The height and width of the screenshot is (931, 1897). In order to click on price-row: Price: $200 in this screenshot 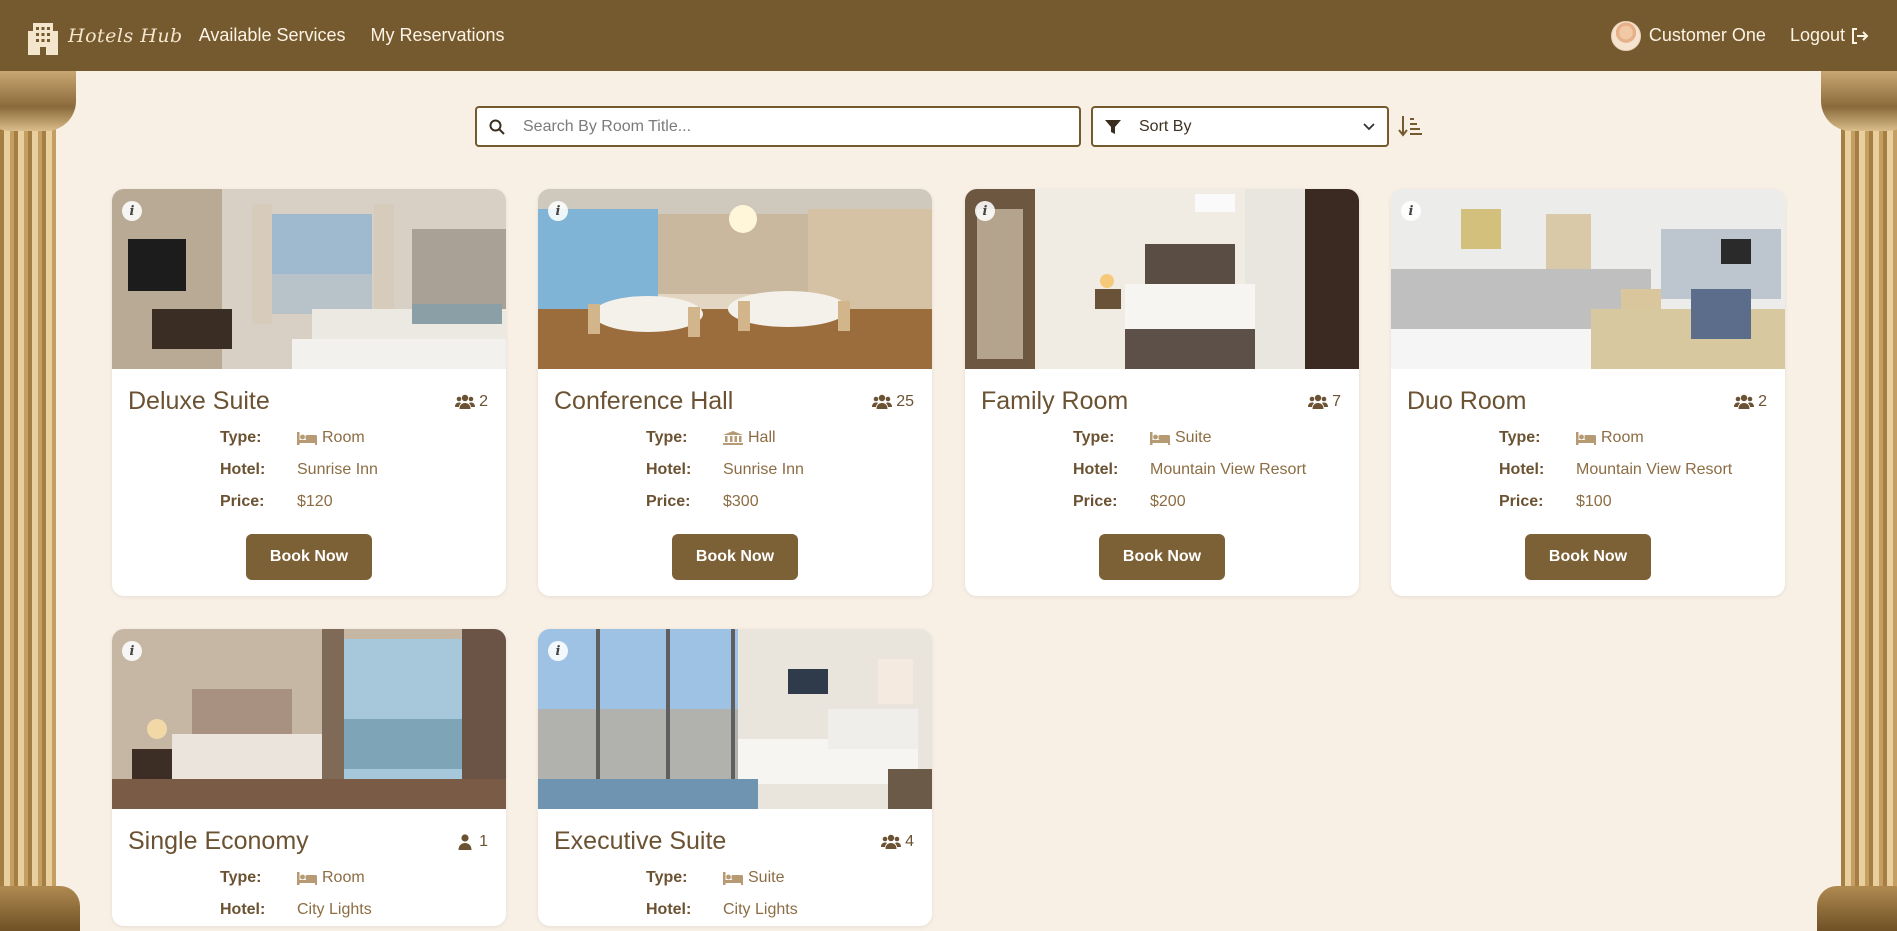, I will do `click(1216, 502)`.